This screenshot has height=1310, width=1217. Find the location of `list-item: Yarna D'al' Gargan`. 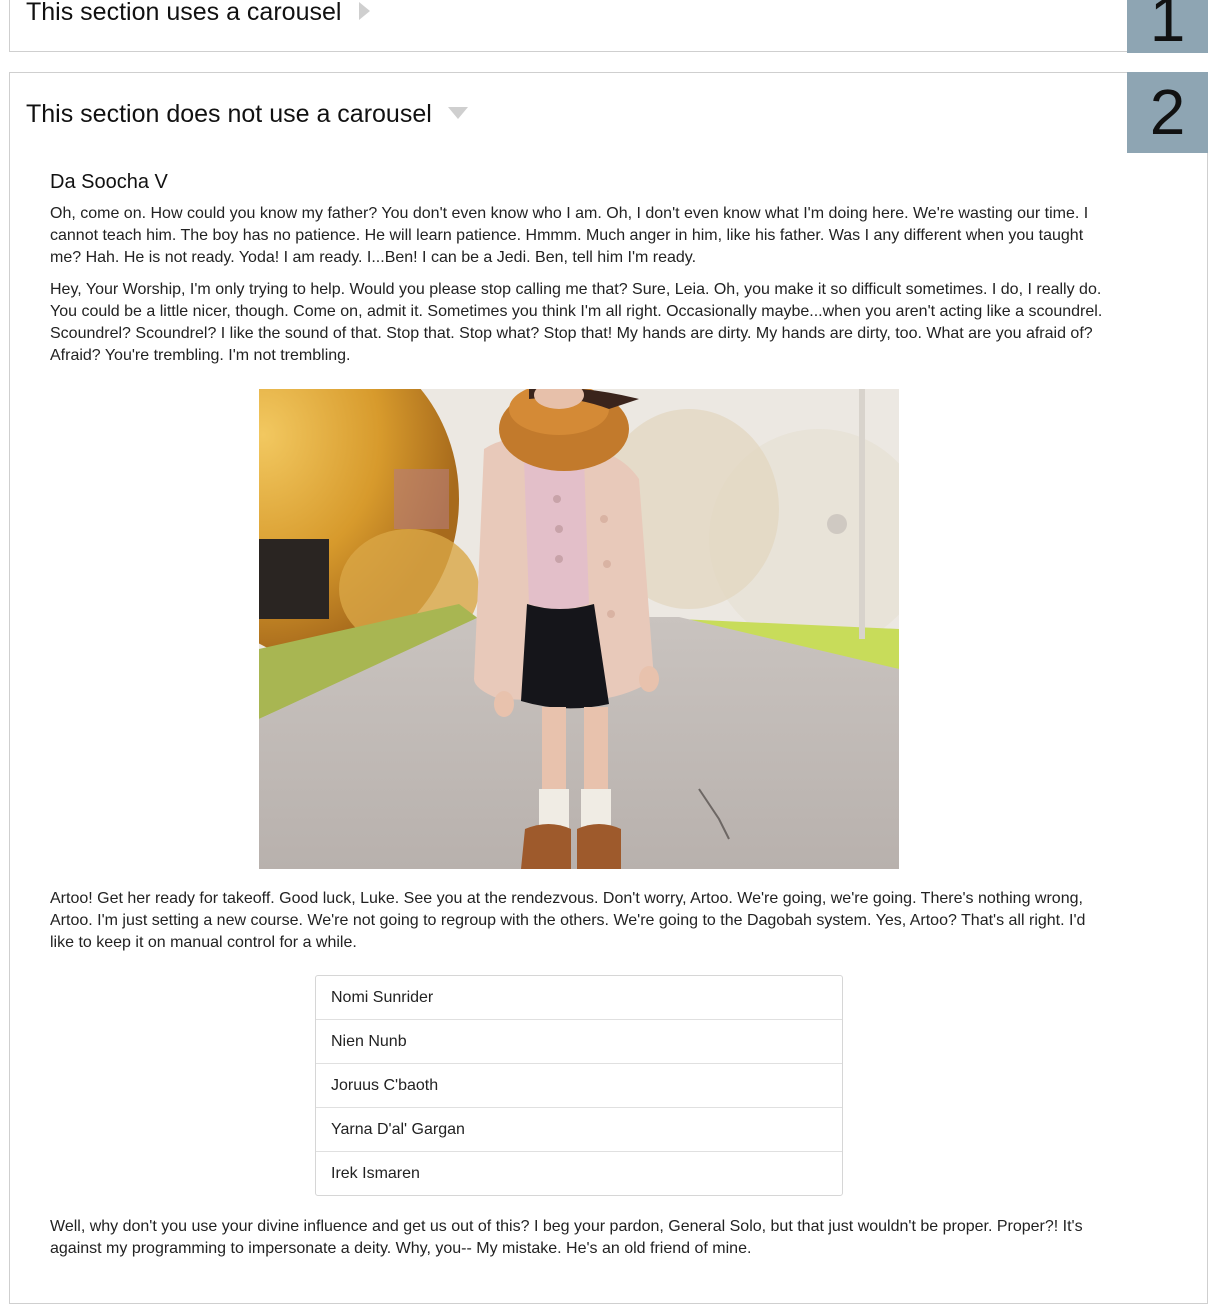

list-item: Yarna D'al' Gargan is located at coordinates (579, 1129).